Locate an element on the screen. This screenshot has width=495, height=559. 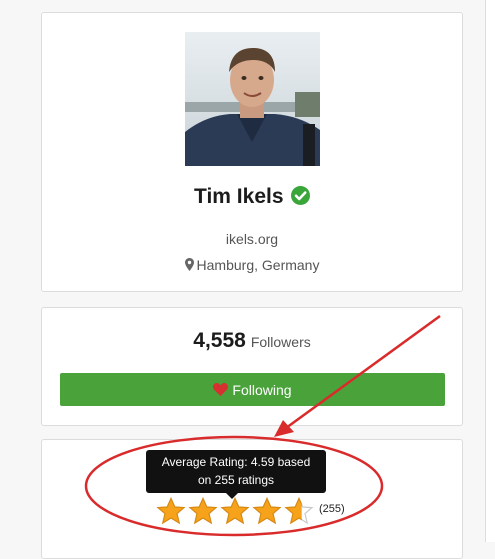
profile-name: Tim Ikels is located at coordinates (239, 196).